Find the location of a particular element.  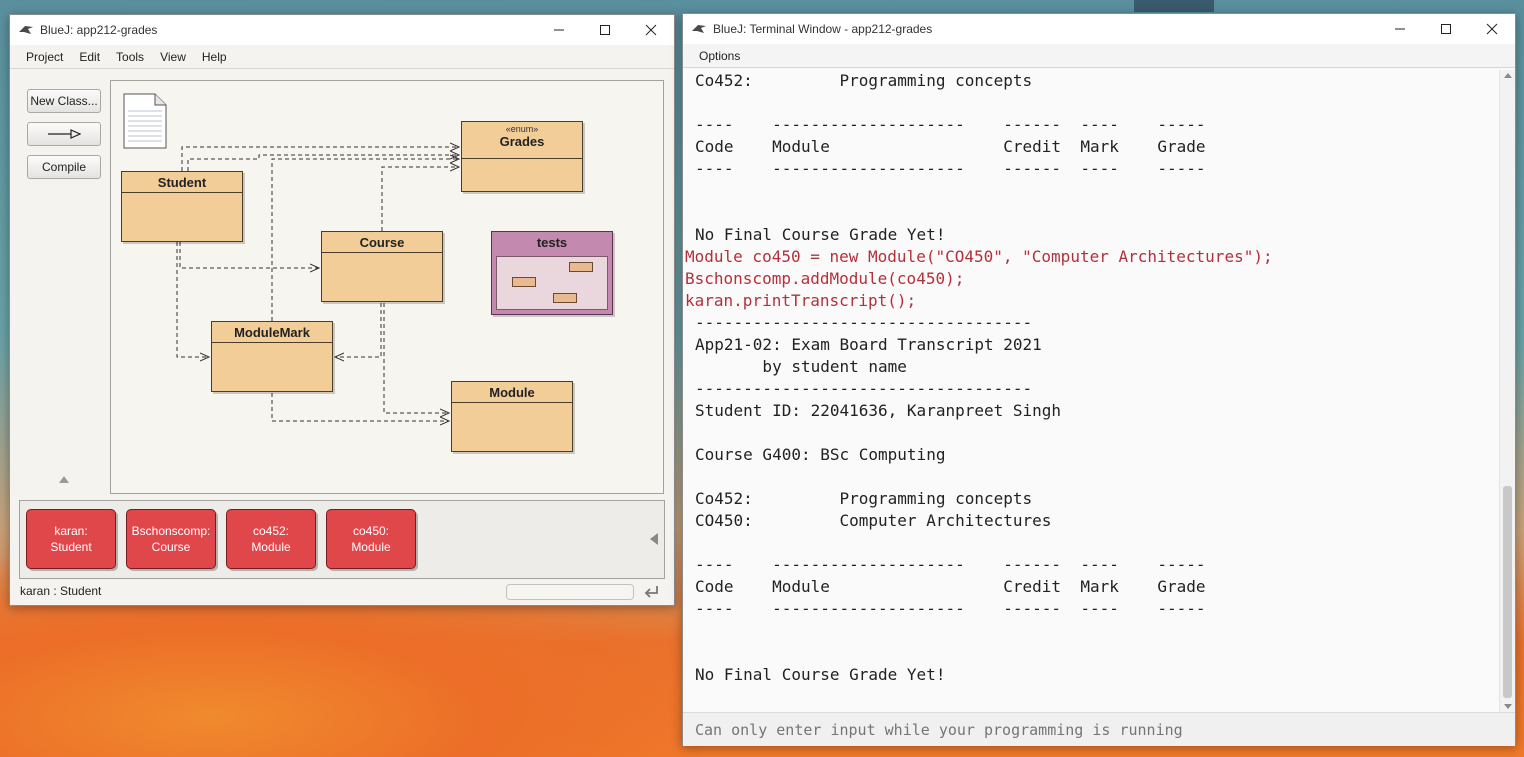

menu-help: Help is located at coordinates (214, 57).